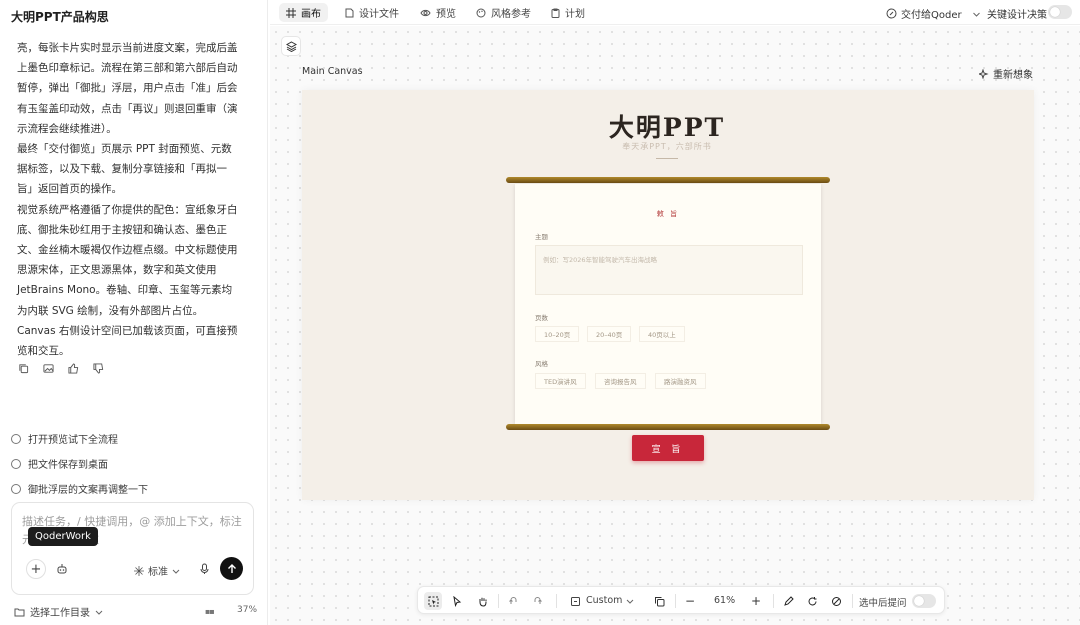 This screenshot has width=1080, height=625. Describe the element at coordinates (575, 14) in the screenshot. I see `tab-label: 计划` at that location.